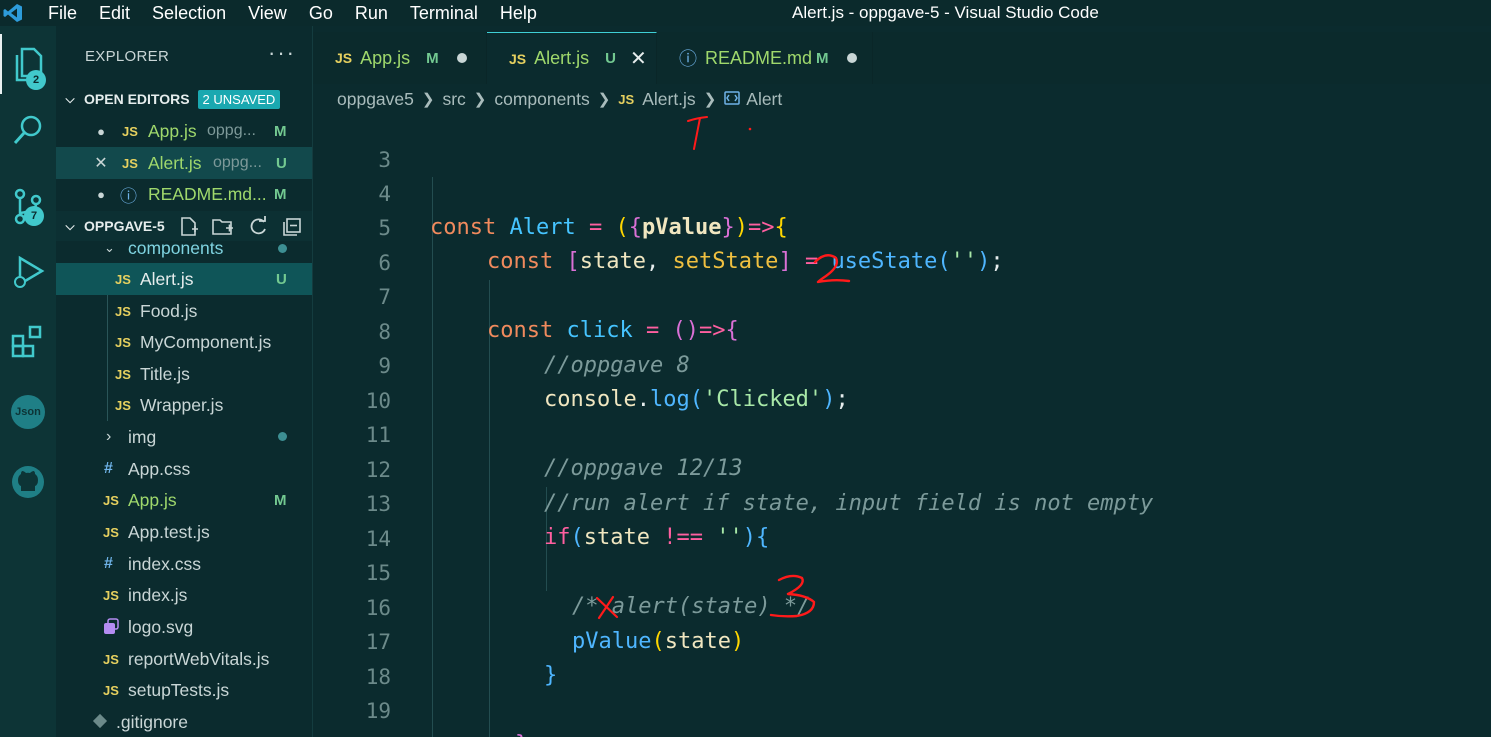  What do you see at coordinates (321, 13) in the screenshot?
I see `menu-go: Go` at bounding box center [321, 13].